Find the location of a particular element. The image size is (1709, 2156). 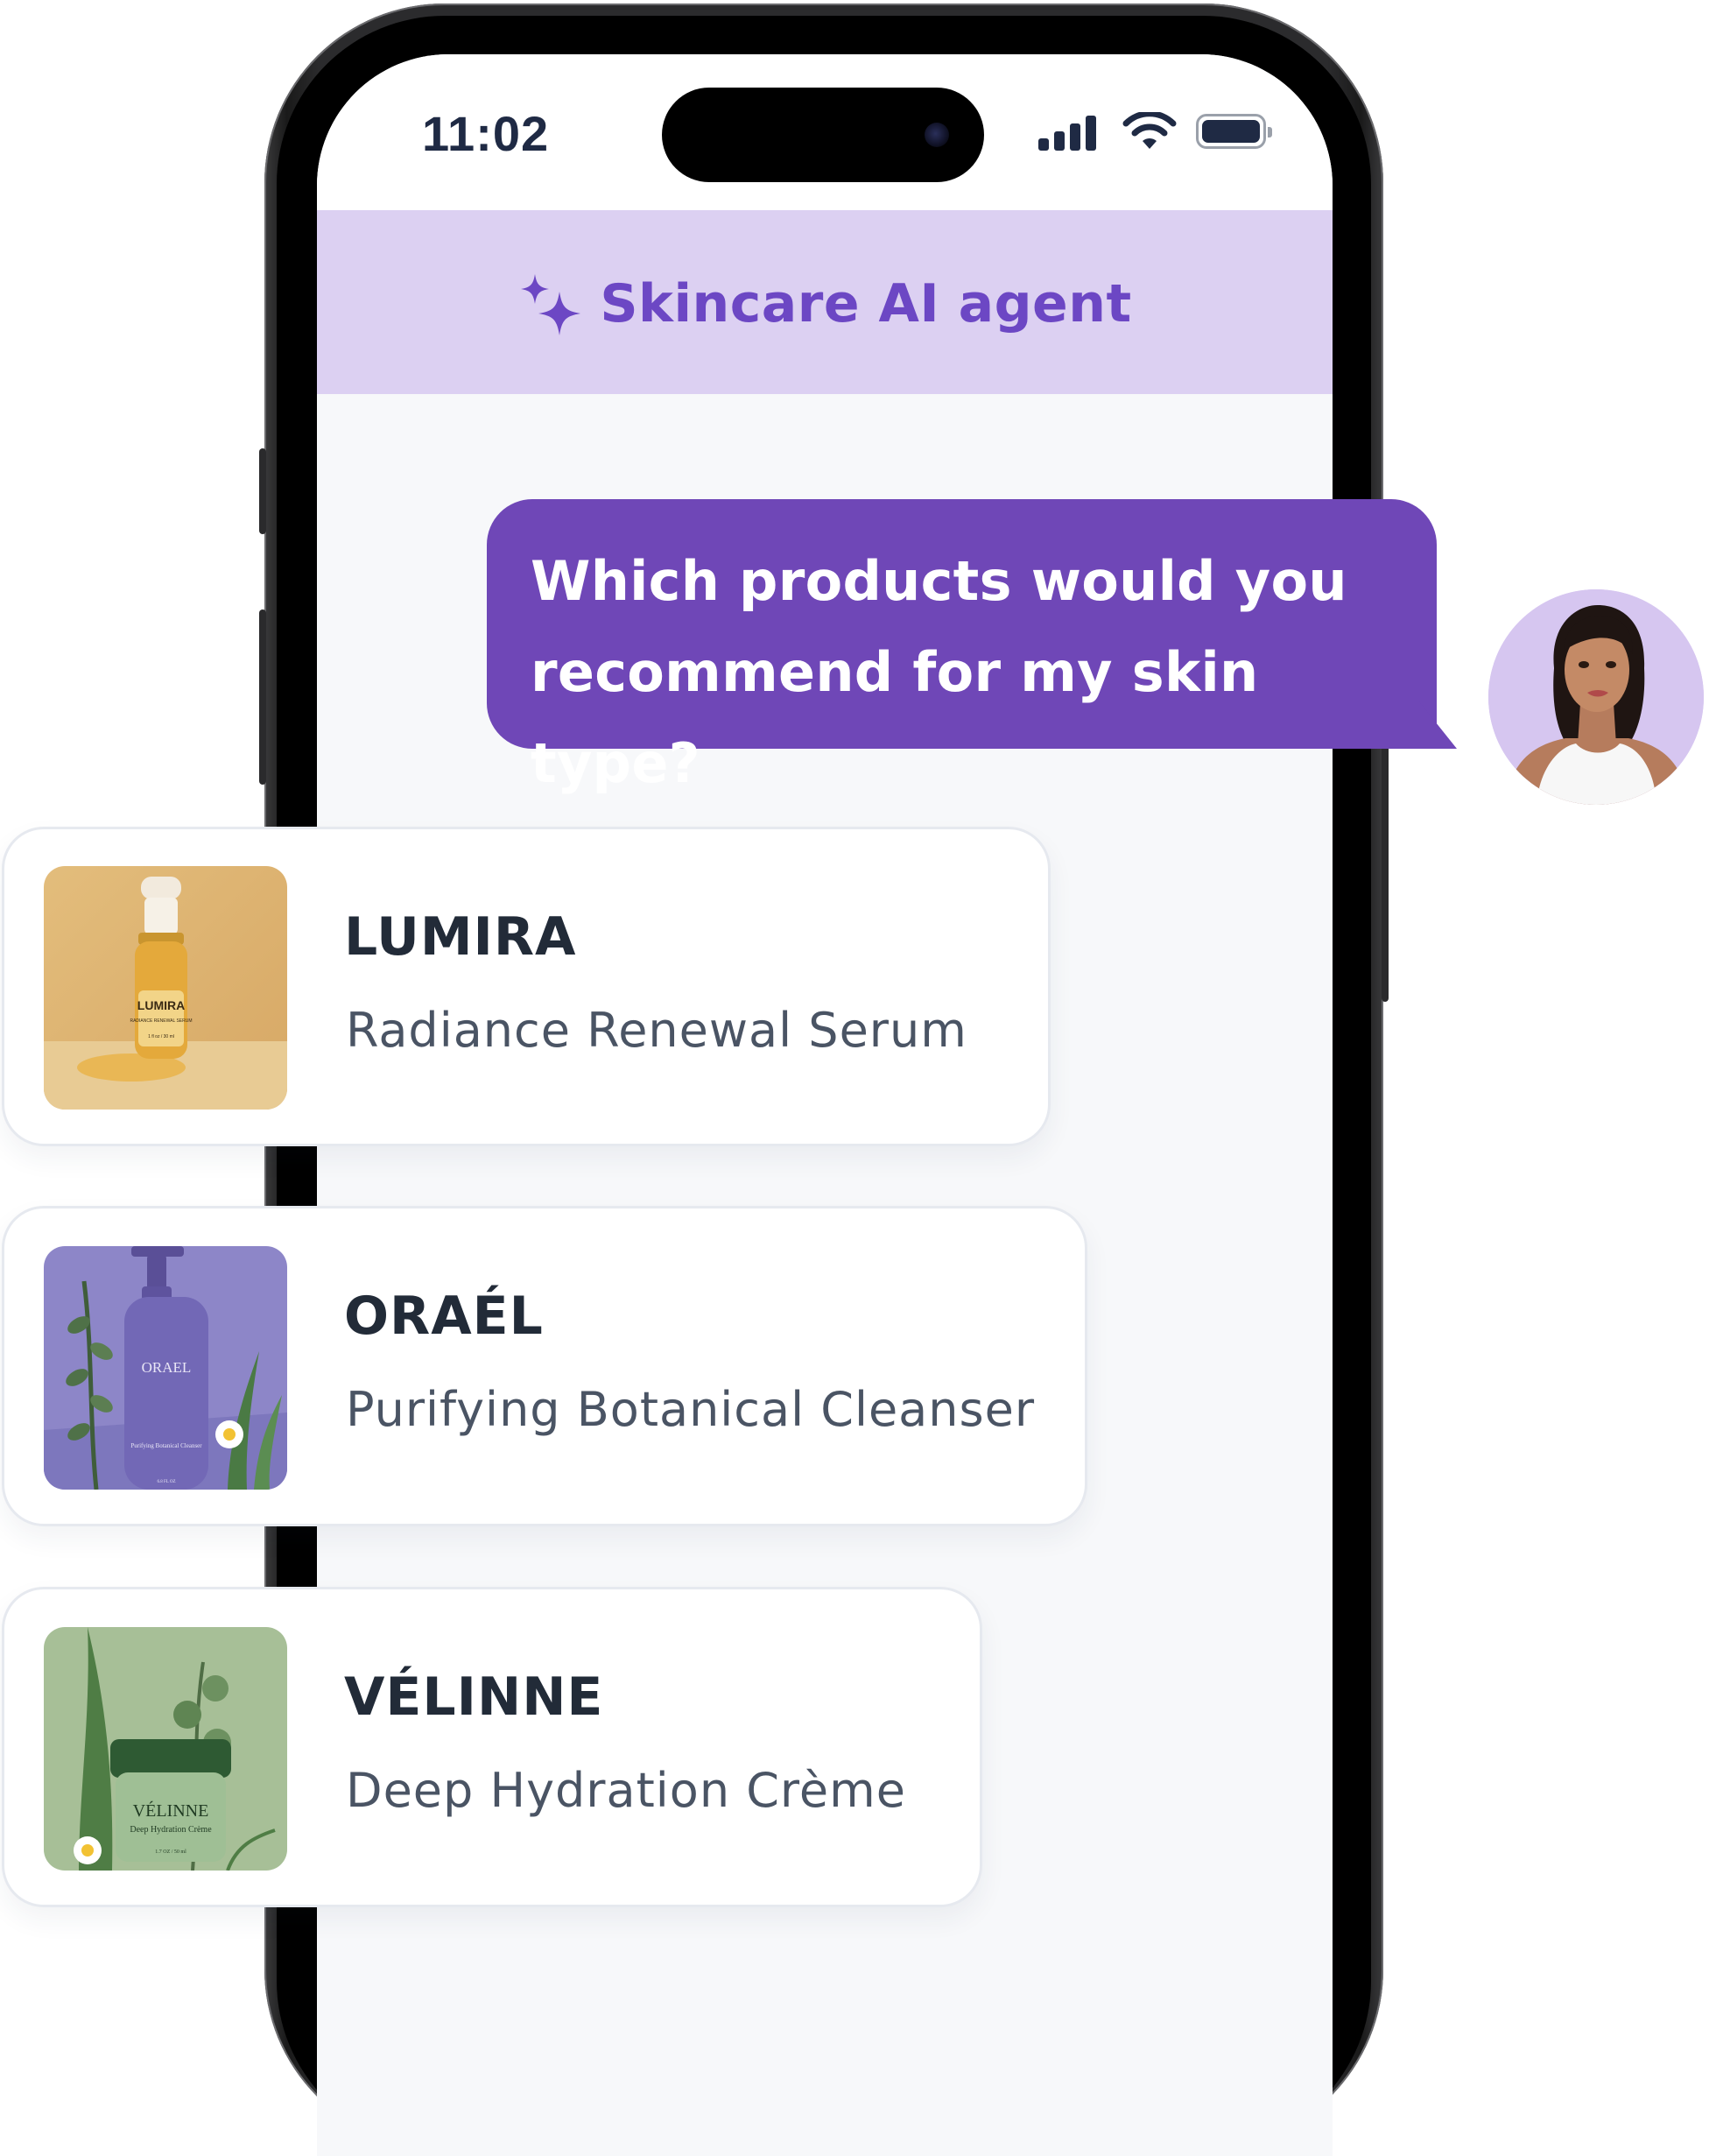

battery-icon is located at coordinates (1234, 132).